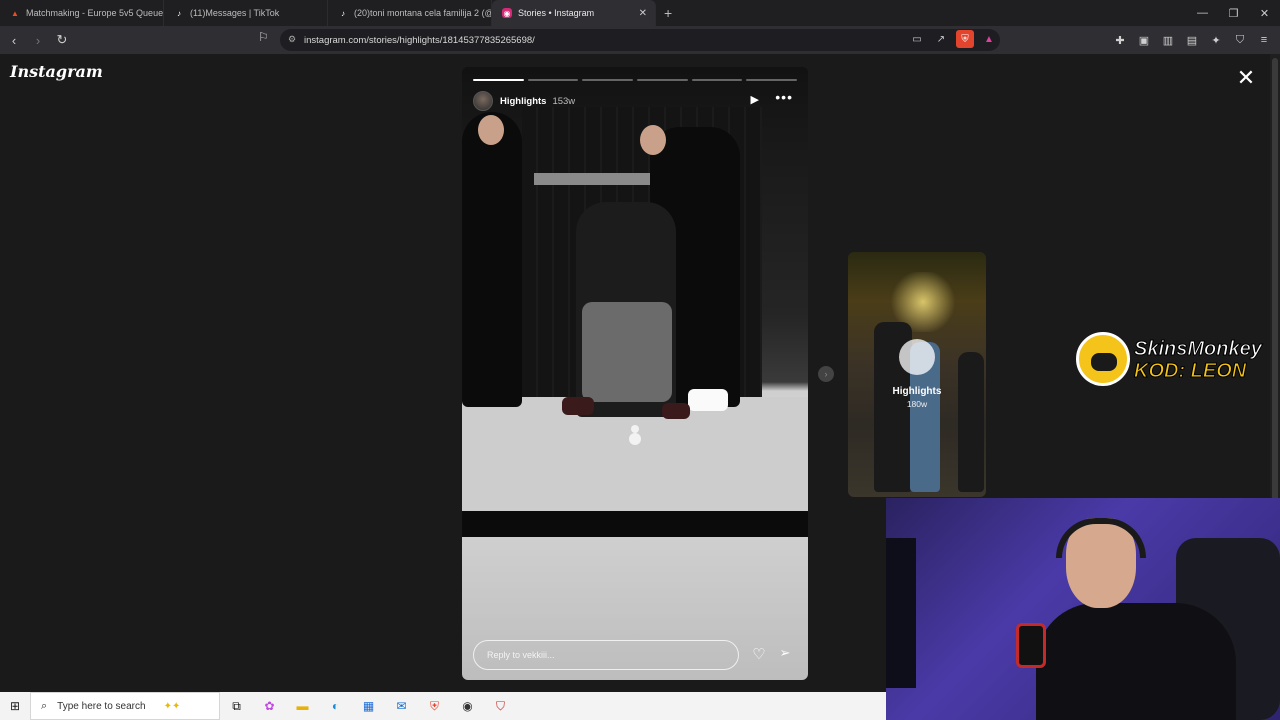 Image resolution: width=1280 pixels, height=720 pixels. Describe the element at coordinates (15, 706) in the screenshot. I see `windows-start-icon: ⊞` at that location.